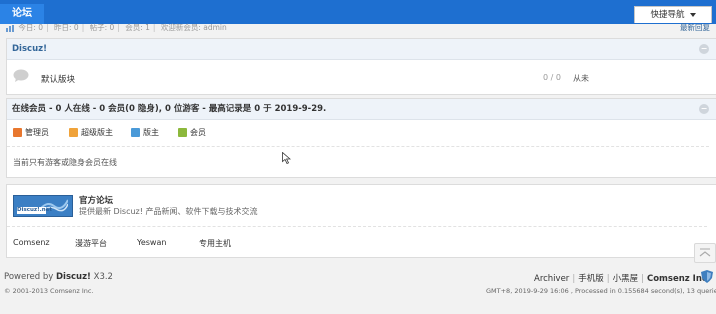  I want to click on official-forum-logo: Discuz!.net, so click(43, 206).